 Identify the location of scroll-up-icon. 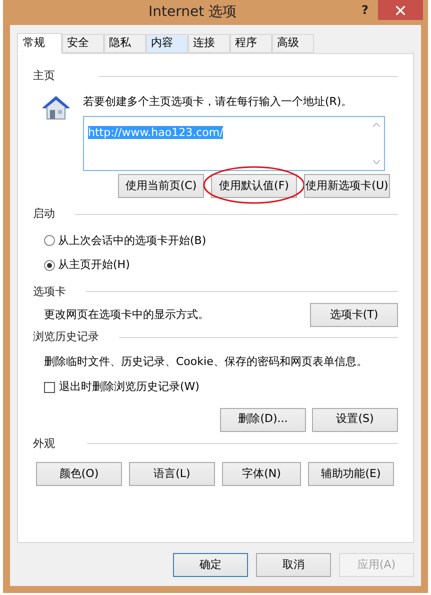
(376, 125).